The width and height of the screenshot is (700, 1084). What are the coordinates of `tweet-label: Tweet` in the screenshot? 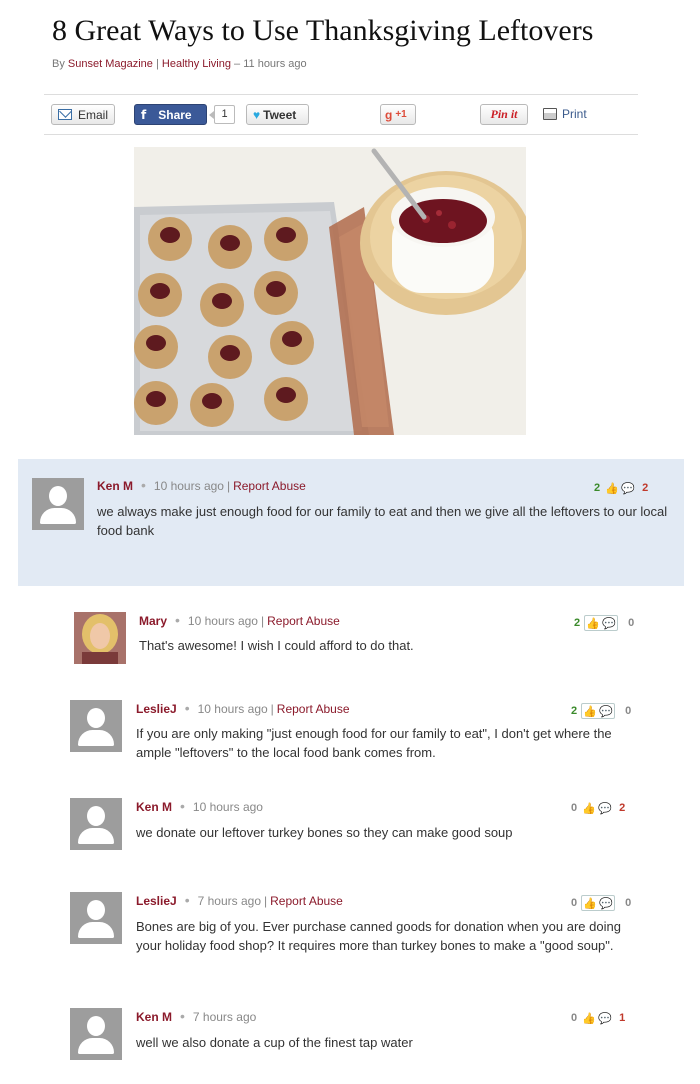 It's located at (280, 114).